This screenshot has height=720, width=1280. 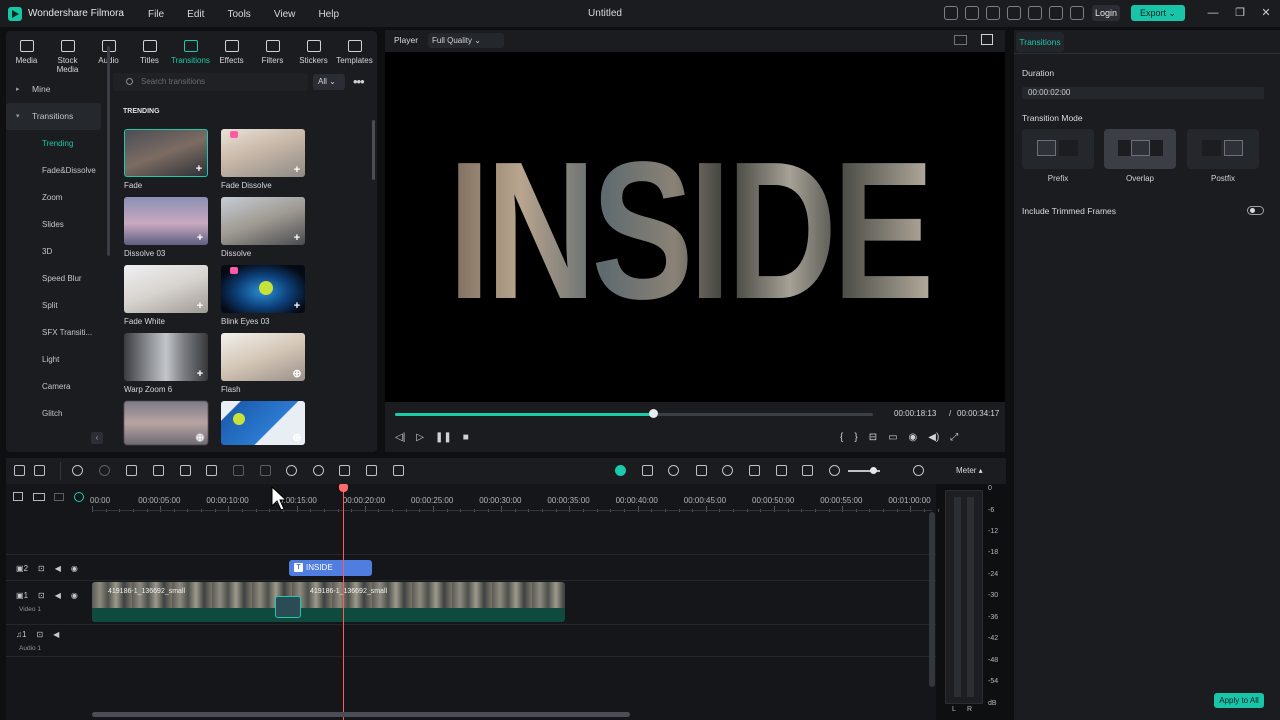 I want to click on sidebar-item-trending: Trending, so click(x=53, y=143).